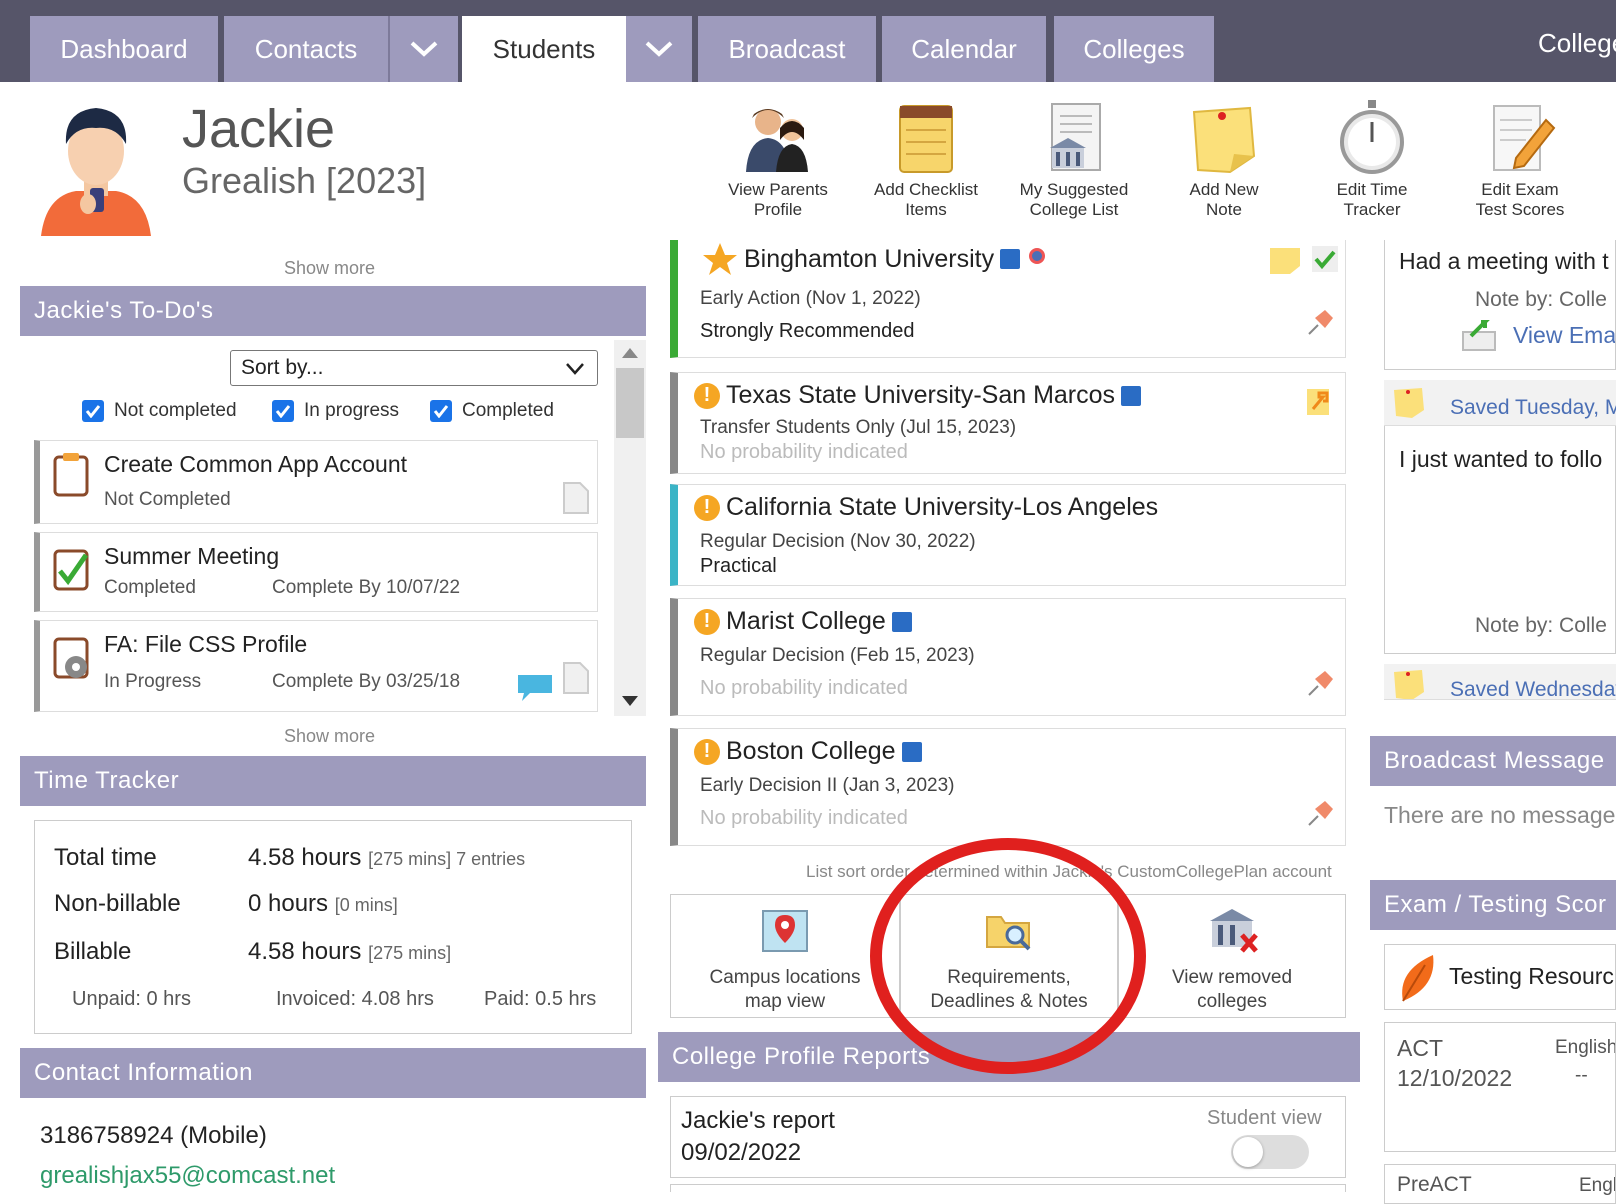 This screenshot has width=1616, height=1204. What do you see at coordinates (785, 956) in the screenshot?
I see `campus-map-view-button: Campus locations map view` at bounding box center [785, 956].